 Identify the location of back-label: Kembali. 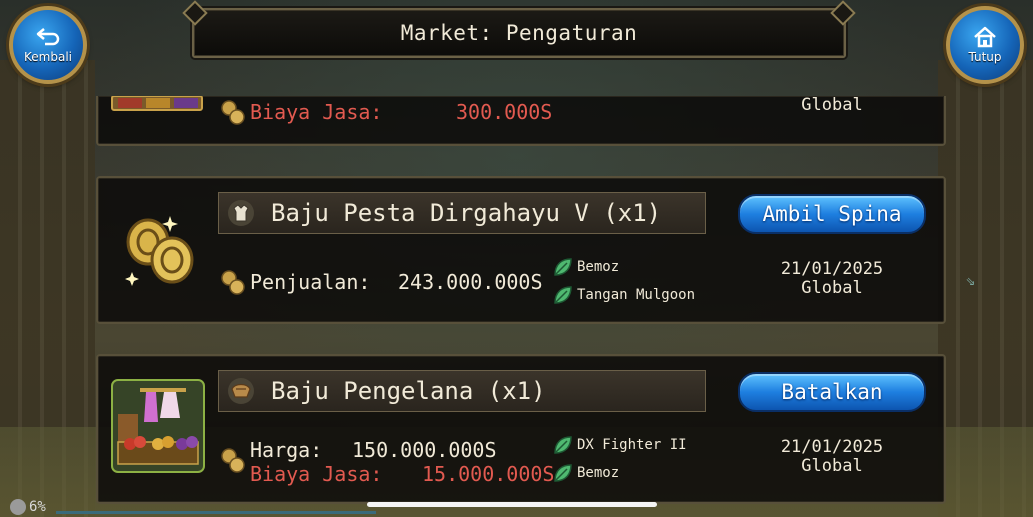
(48, 57).